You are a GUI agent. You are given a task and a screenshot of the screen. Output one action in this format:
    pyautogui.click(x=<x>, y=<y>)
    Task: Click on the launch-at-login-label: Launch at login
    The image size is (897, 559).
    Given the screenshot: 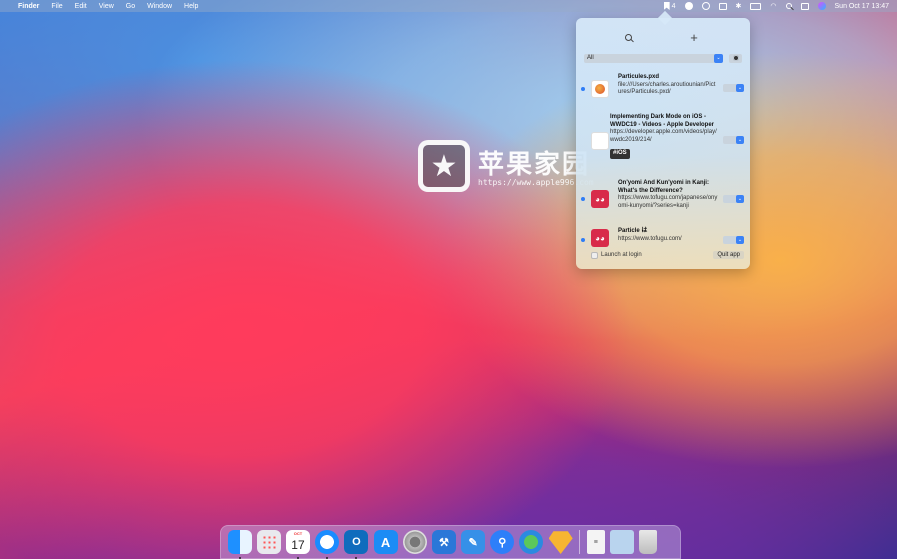 What is the action you would take?
    pyautogui.click(x=621, y=255)
    